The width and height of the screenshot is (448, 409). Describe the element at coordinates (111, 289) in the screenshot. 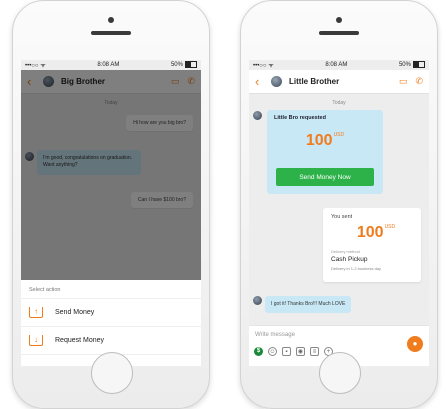

I see `action-sheet-title: Select action` at that location.